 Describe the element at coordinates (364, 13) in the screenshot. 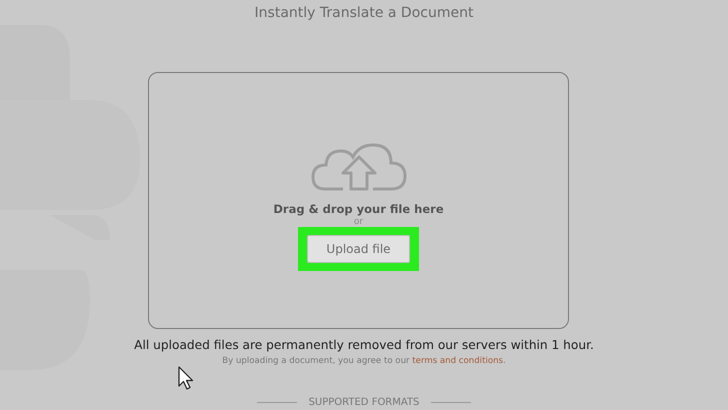

I see `page-title: Instantly Translate a Document` at that location.